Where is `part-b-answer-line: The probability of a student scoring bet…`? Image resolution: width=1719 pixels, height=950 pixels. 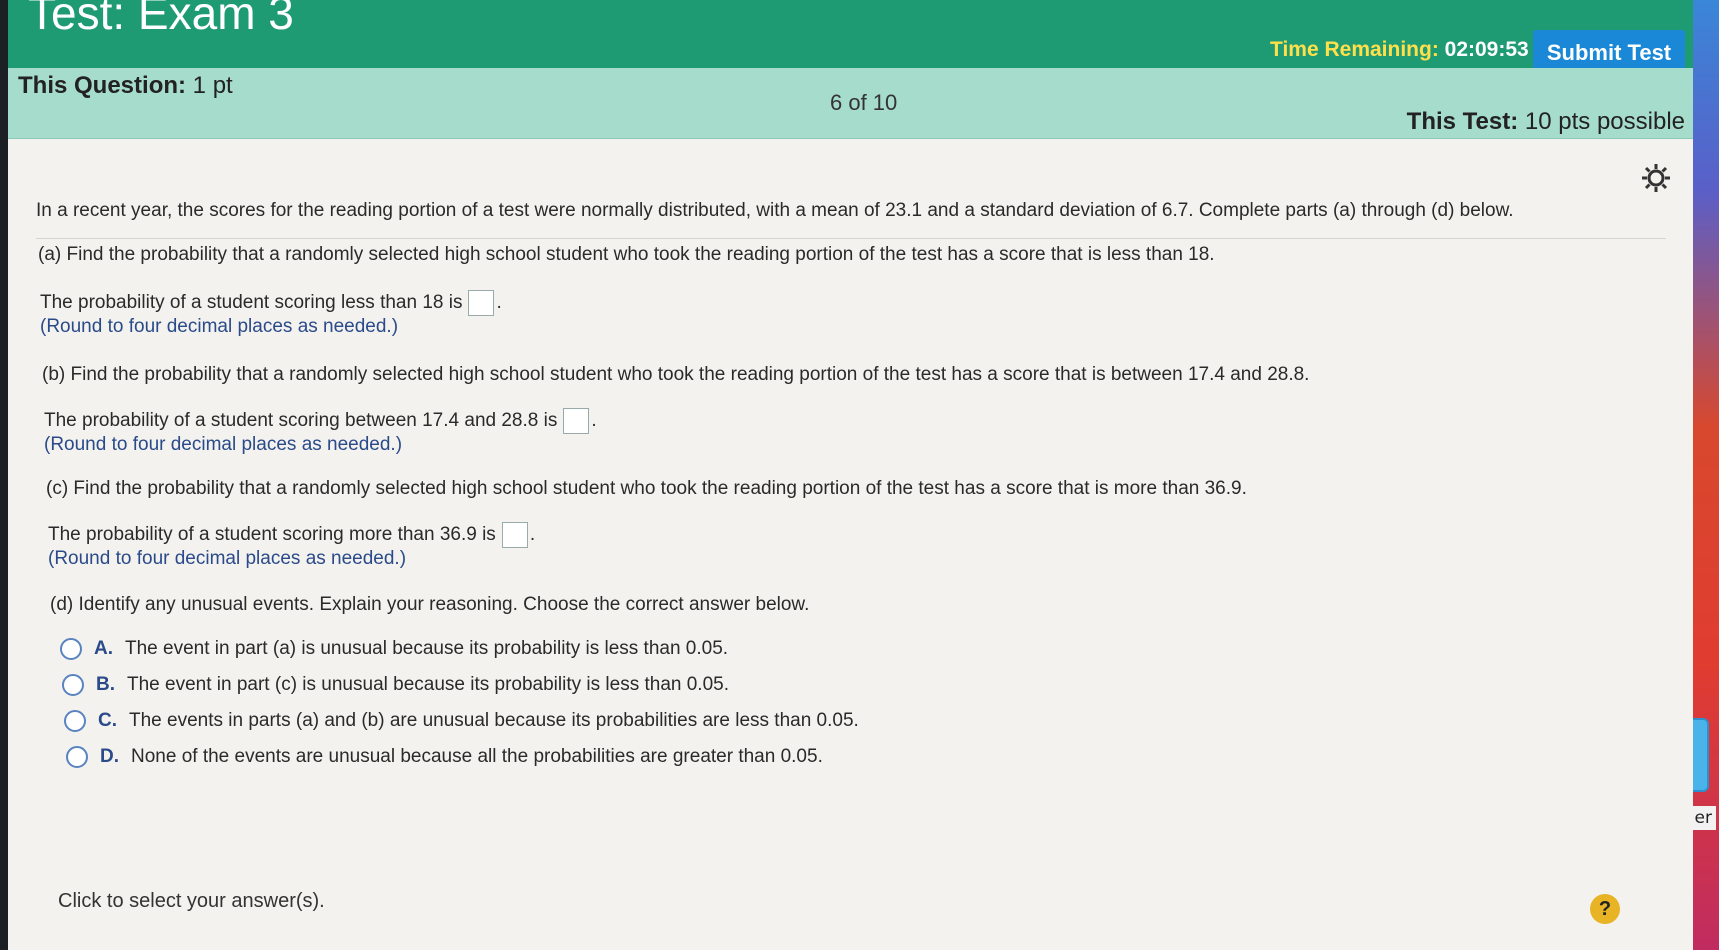 part-b-answer-line: The probability of a student scoring bet… is located at coordinates (320, 421).